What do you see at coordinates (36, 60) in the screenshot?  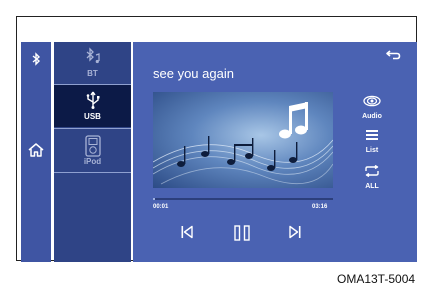 I see `bluetooth-icon` at bounding box center [36, 60].